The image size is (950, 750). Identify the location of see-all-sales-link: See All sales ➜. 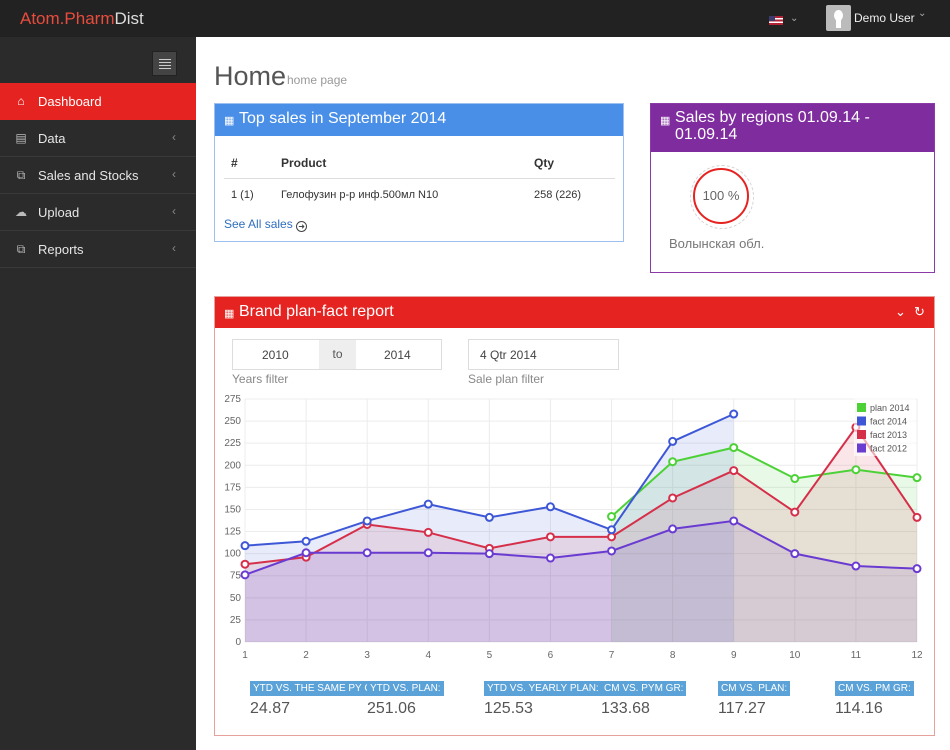
(266, 224).